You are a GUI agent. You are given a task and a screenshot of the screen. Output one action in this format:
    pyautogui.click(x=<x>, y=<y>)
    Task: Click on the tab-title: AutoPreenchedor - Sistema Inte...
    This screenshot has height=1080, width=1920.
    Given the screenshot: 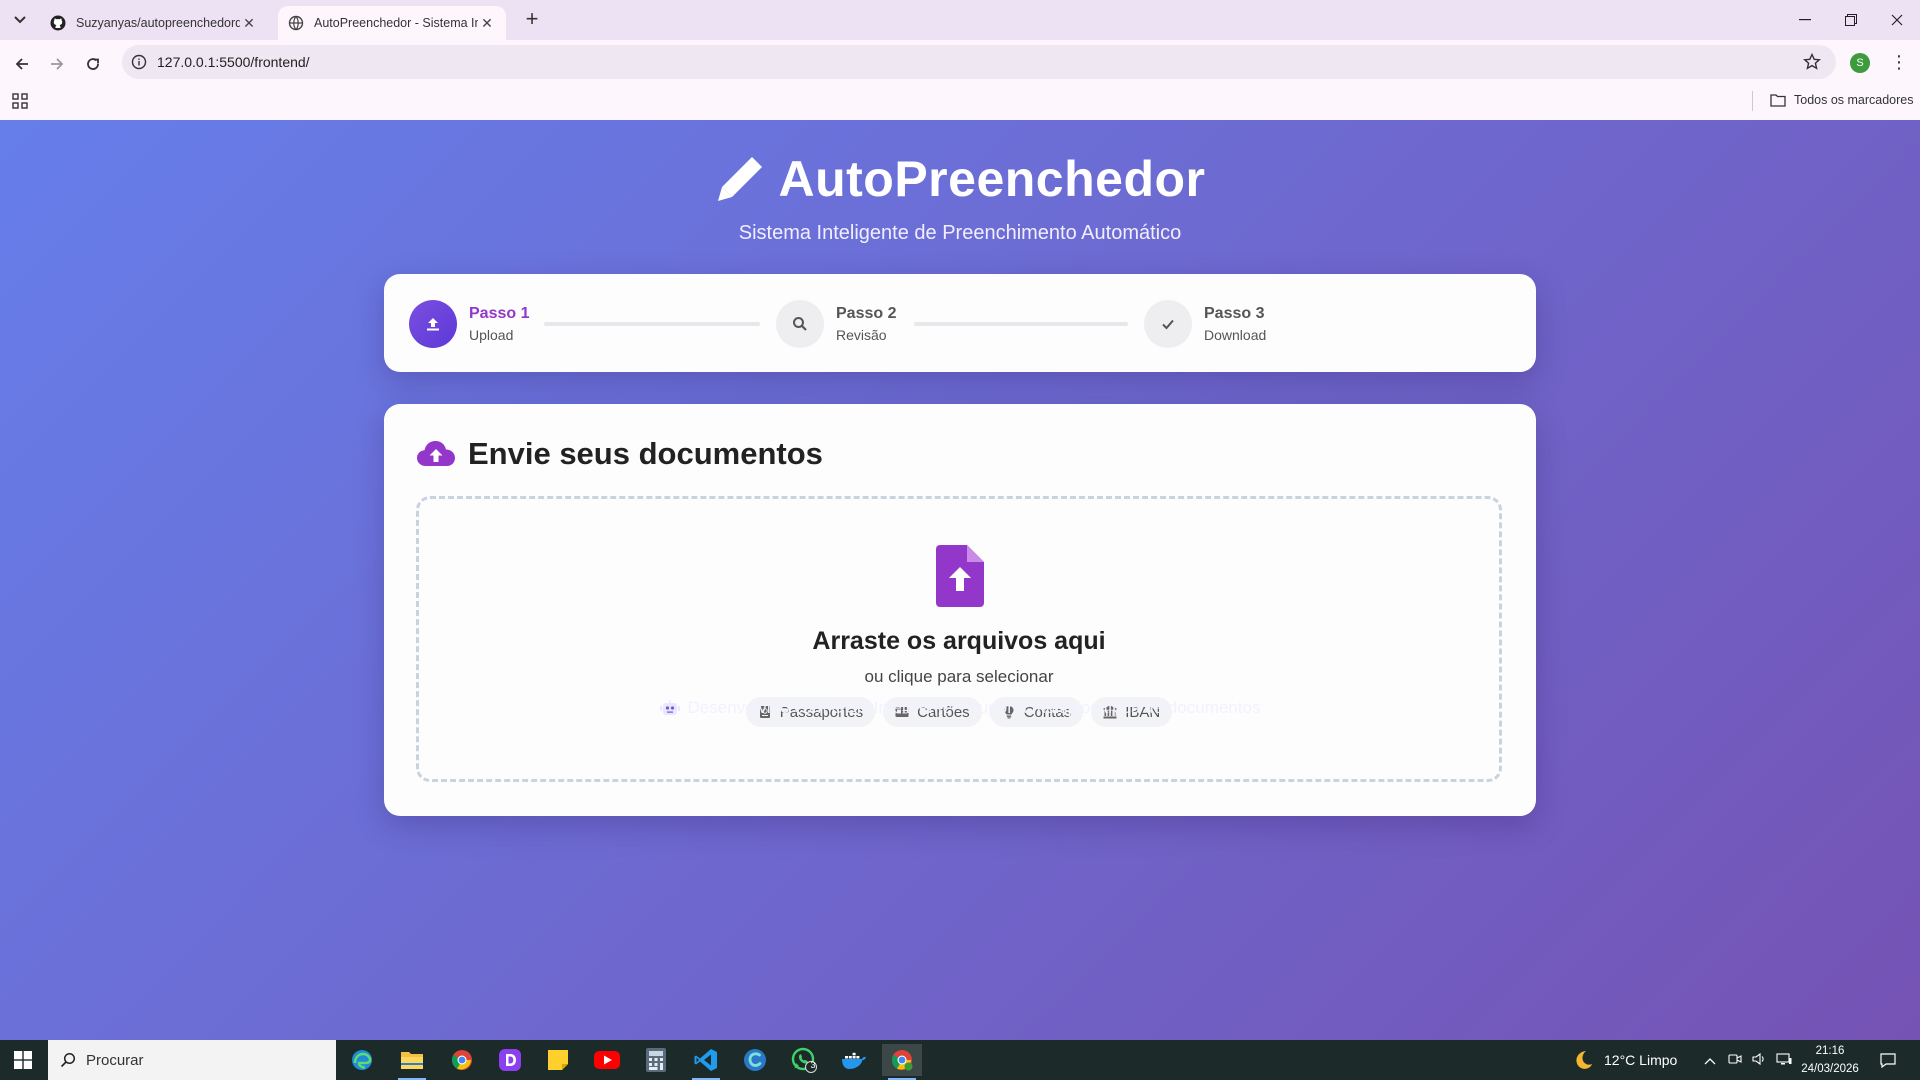 What is the action you would take?
    pyautogui.click(x=396, y=23)
    